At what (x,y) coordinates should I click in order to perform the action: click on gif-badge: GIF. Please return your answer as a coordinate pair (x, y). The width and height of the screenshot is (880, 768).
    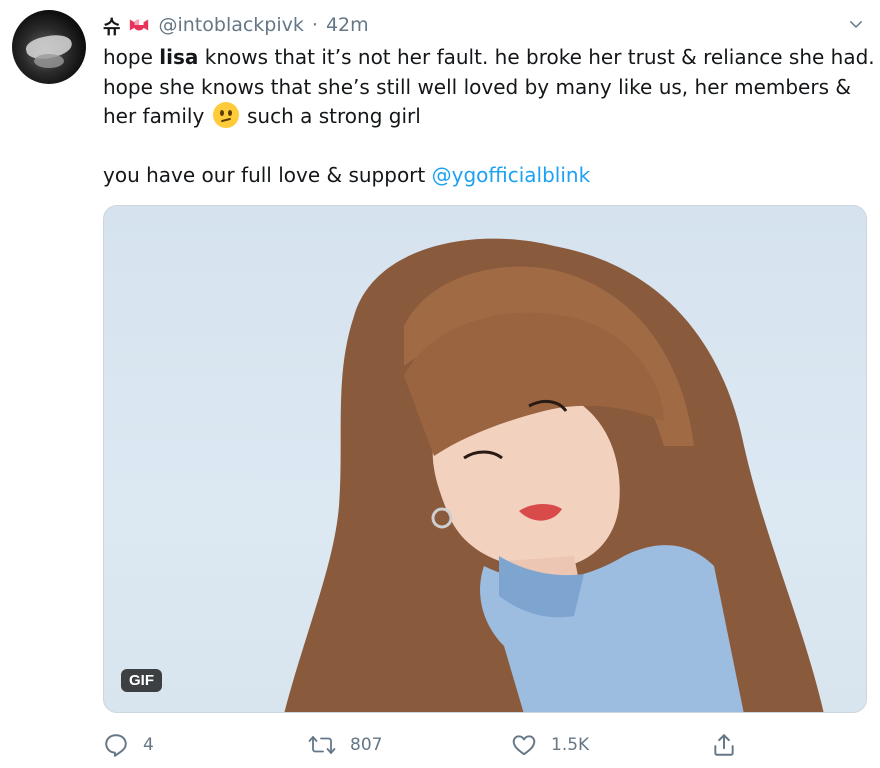
    Looking at the image, I should click on (141, 680).